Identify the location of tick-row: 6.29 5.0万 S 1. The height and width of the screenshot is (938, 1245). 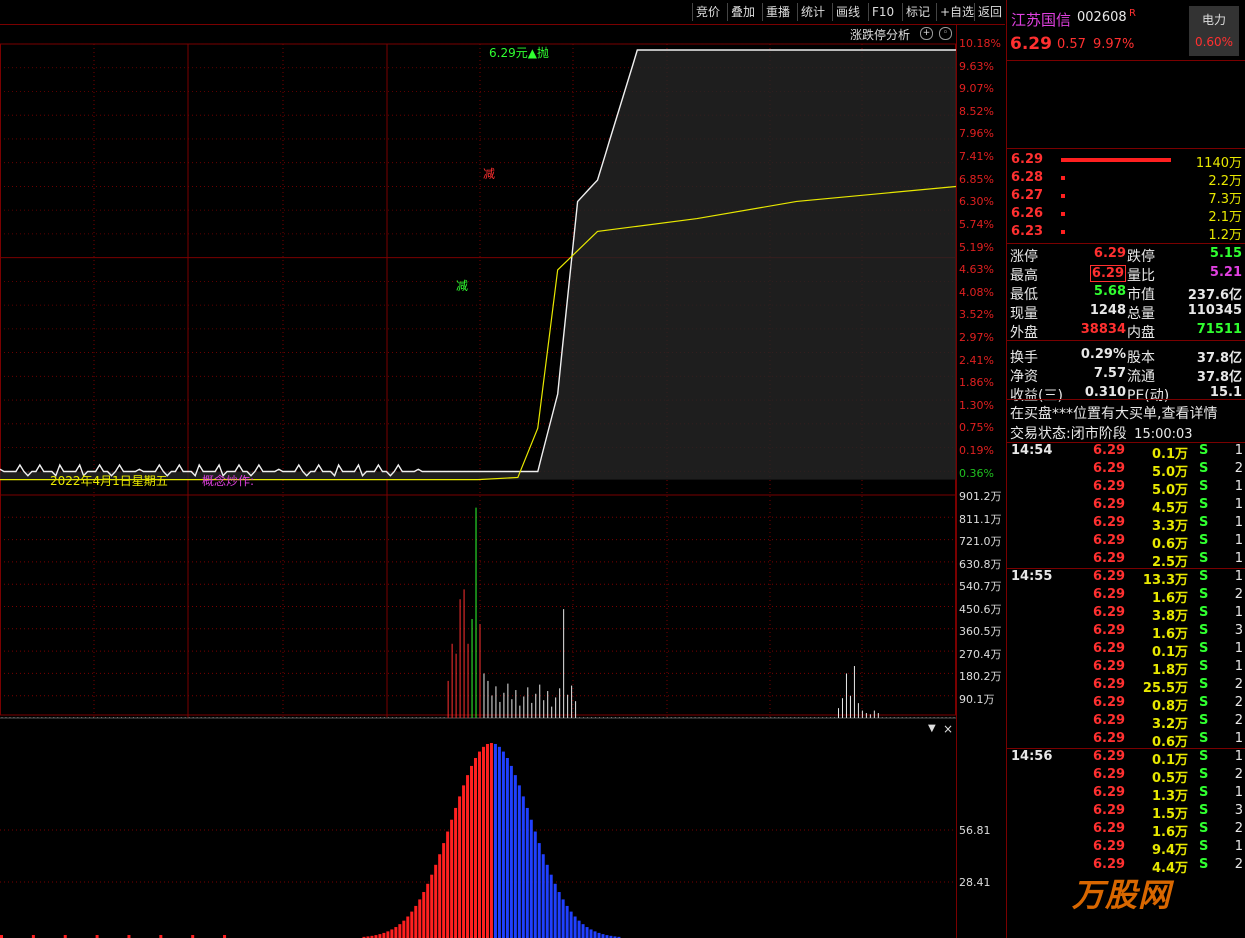
(1126, 488).